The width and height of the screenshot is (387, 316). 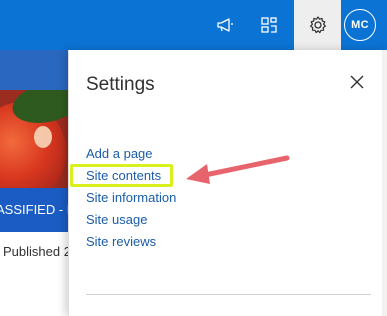 I want to click on megaphone-icon-svg, so click(x=225, y=25).